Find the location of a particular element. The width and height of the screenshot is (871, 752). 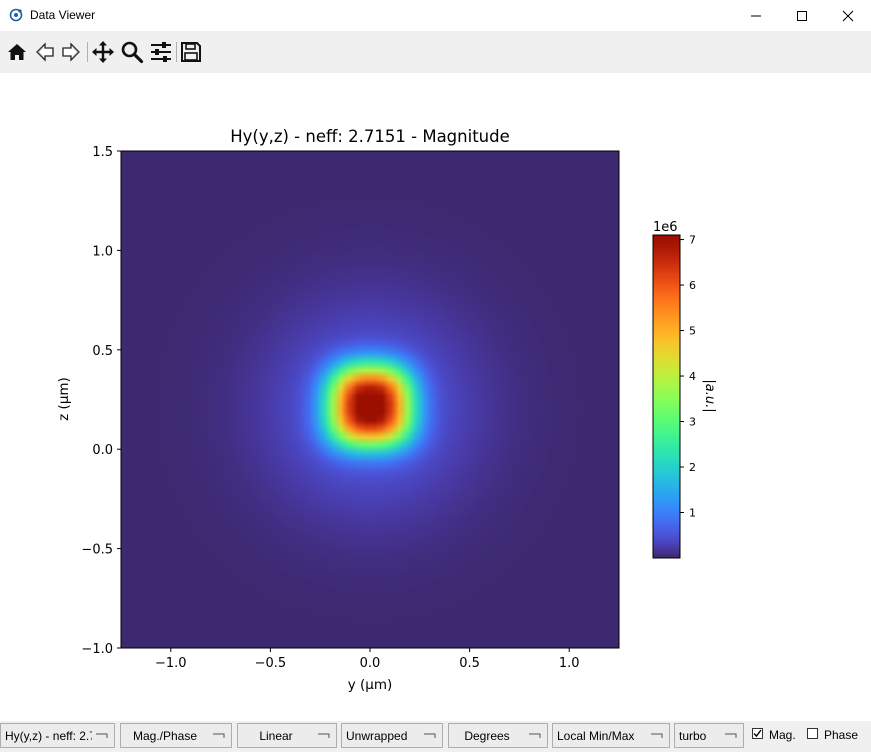

save-disk-icon is located at coordinates (191, 52).